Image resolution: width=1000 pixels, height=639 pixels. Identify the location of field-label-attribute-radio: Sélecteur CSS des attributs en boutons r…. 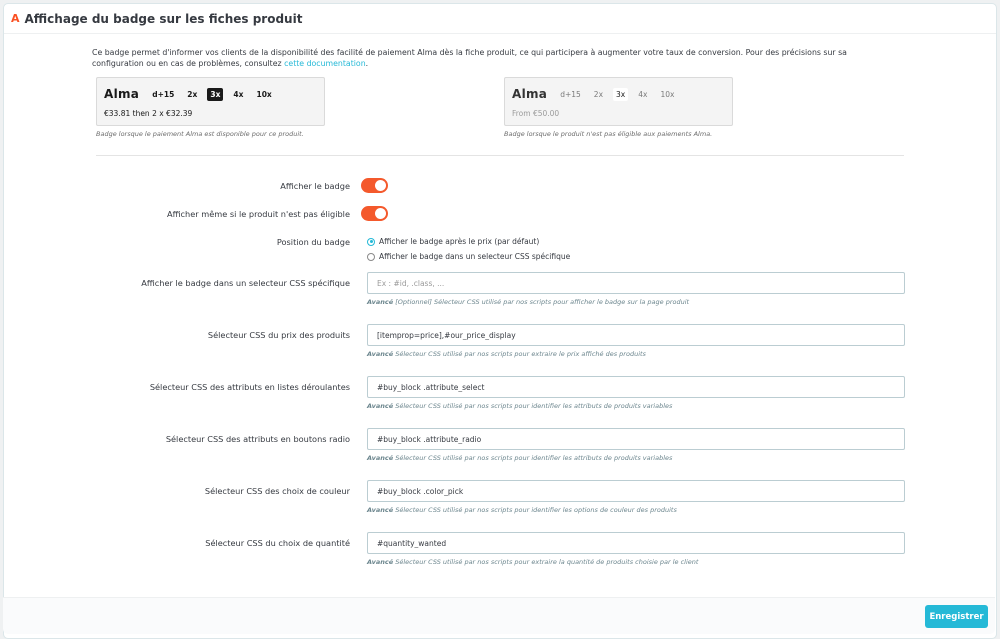
(257, 439).